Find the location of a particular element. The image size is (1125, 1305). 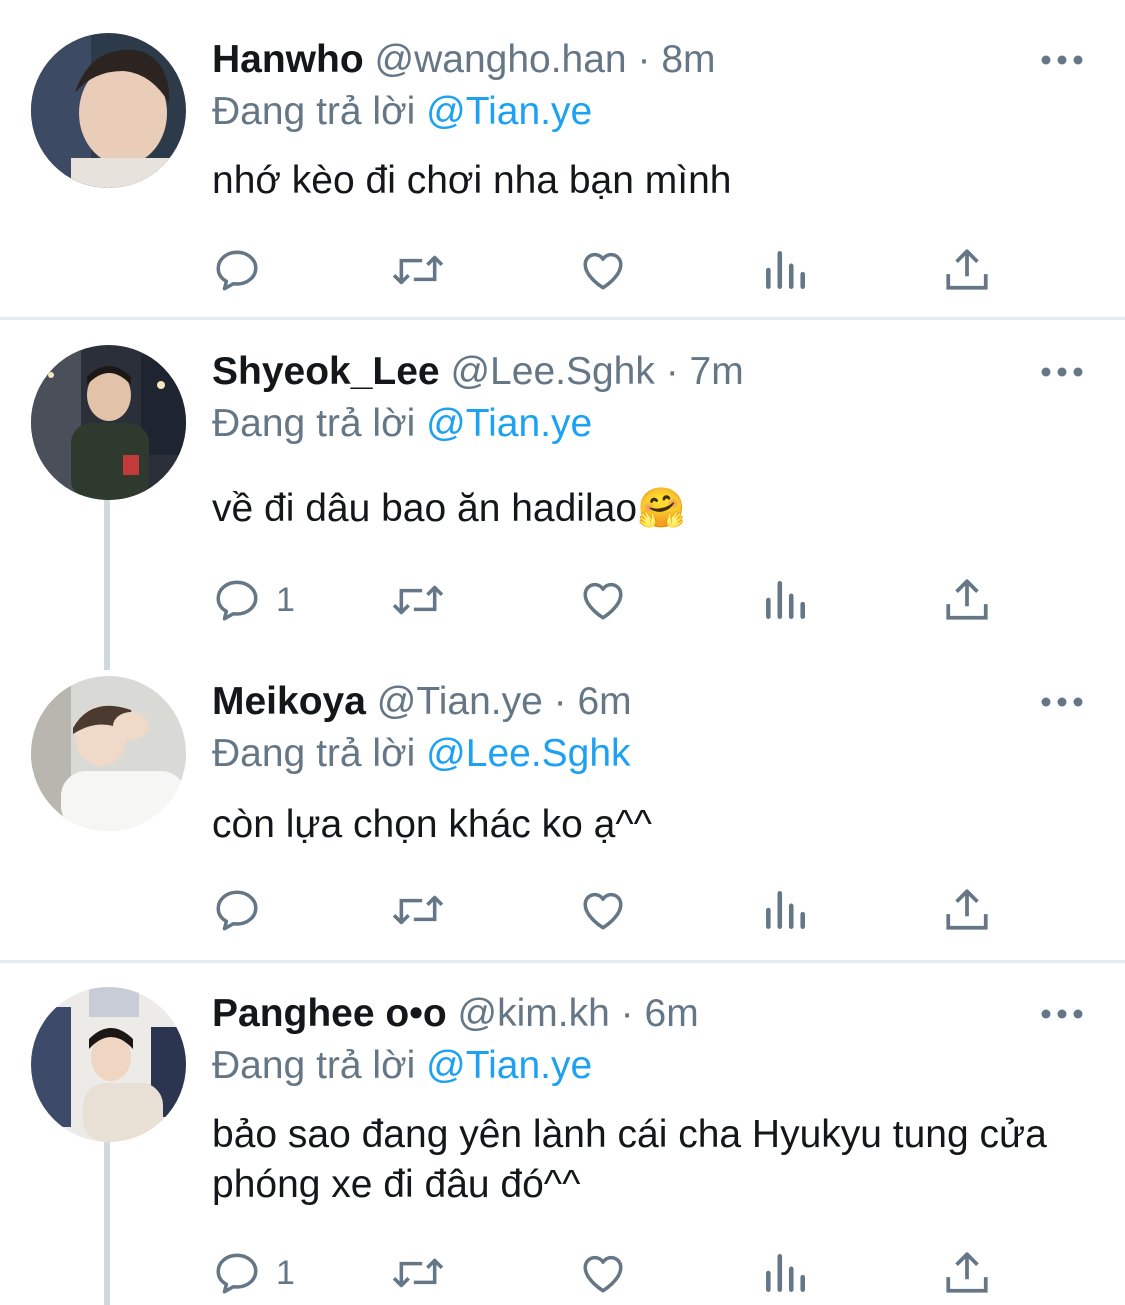

display-name: Meikoya is located at coordinates (289, 701).